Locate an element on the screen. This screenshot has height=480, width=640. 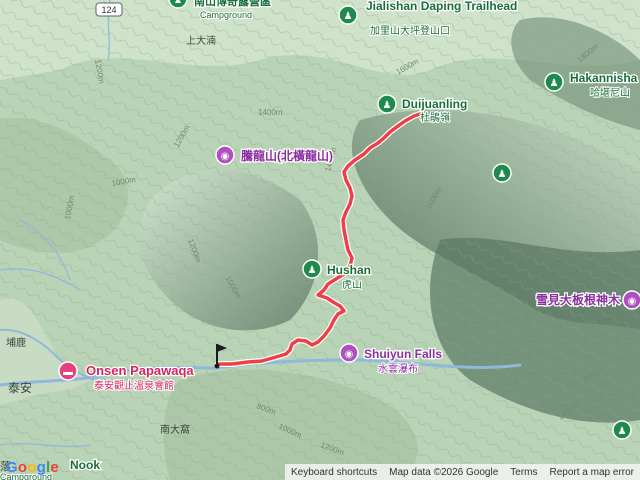
place-label: 上大湳 is located at coordinates (201, 40).